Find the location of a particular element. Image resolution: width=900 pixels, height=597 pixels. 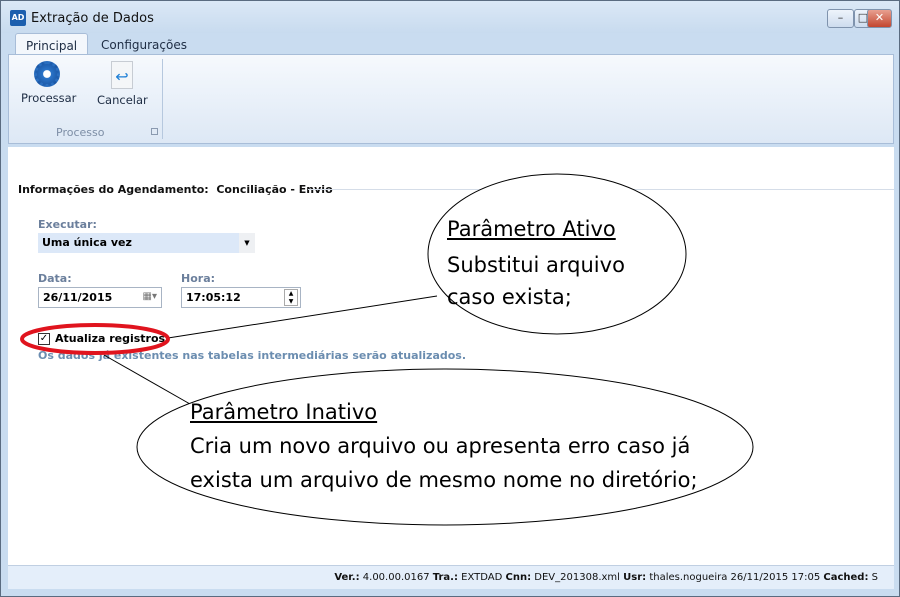

callout-active-title: Parâmetro Ativo is located at coordinates (531, 229).